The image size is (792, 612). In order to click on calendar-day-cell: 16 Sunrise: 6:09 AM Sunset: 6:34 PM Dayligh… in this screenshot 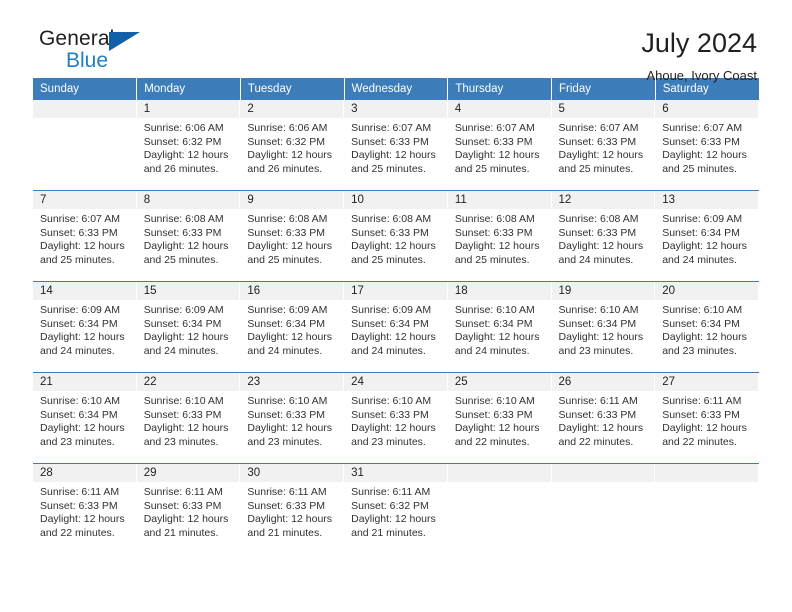, I will do `click(292, 327)`.